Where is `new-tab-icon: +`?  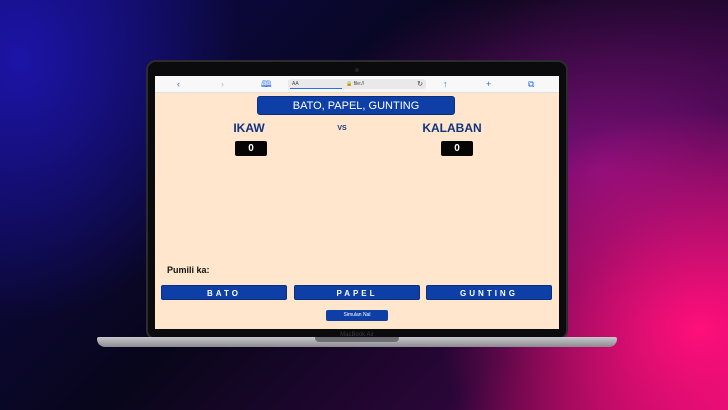 new-tab-icon: + is located at coordinates (488, 84).